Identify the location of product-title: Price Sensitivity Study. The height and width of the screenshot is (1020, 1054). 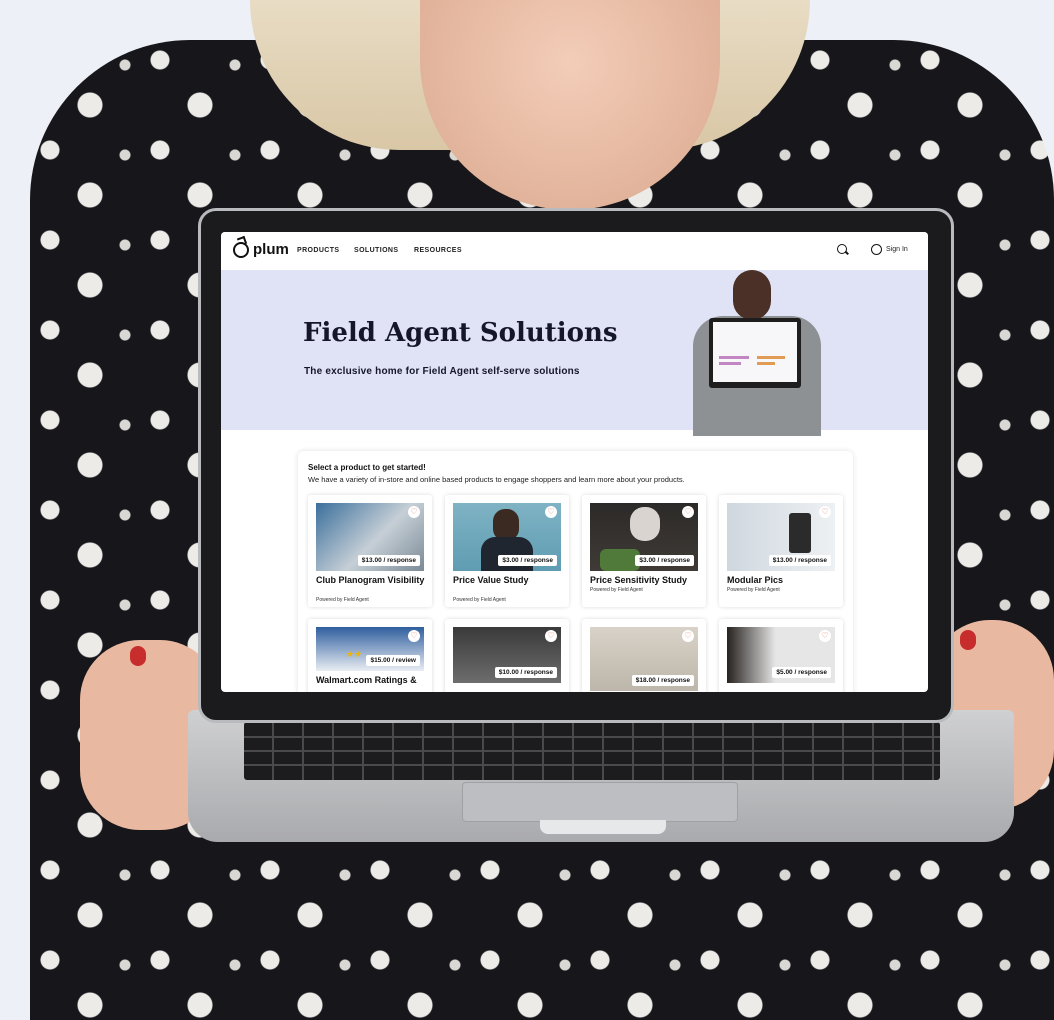
(639, 580).